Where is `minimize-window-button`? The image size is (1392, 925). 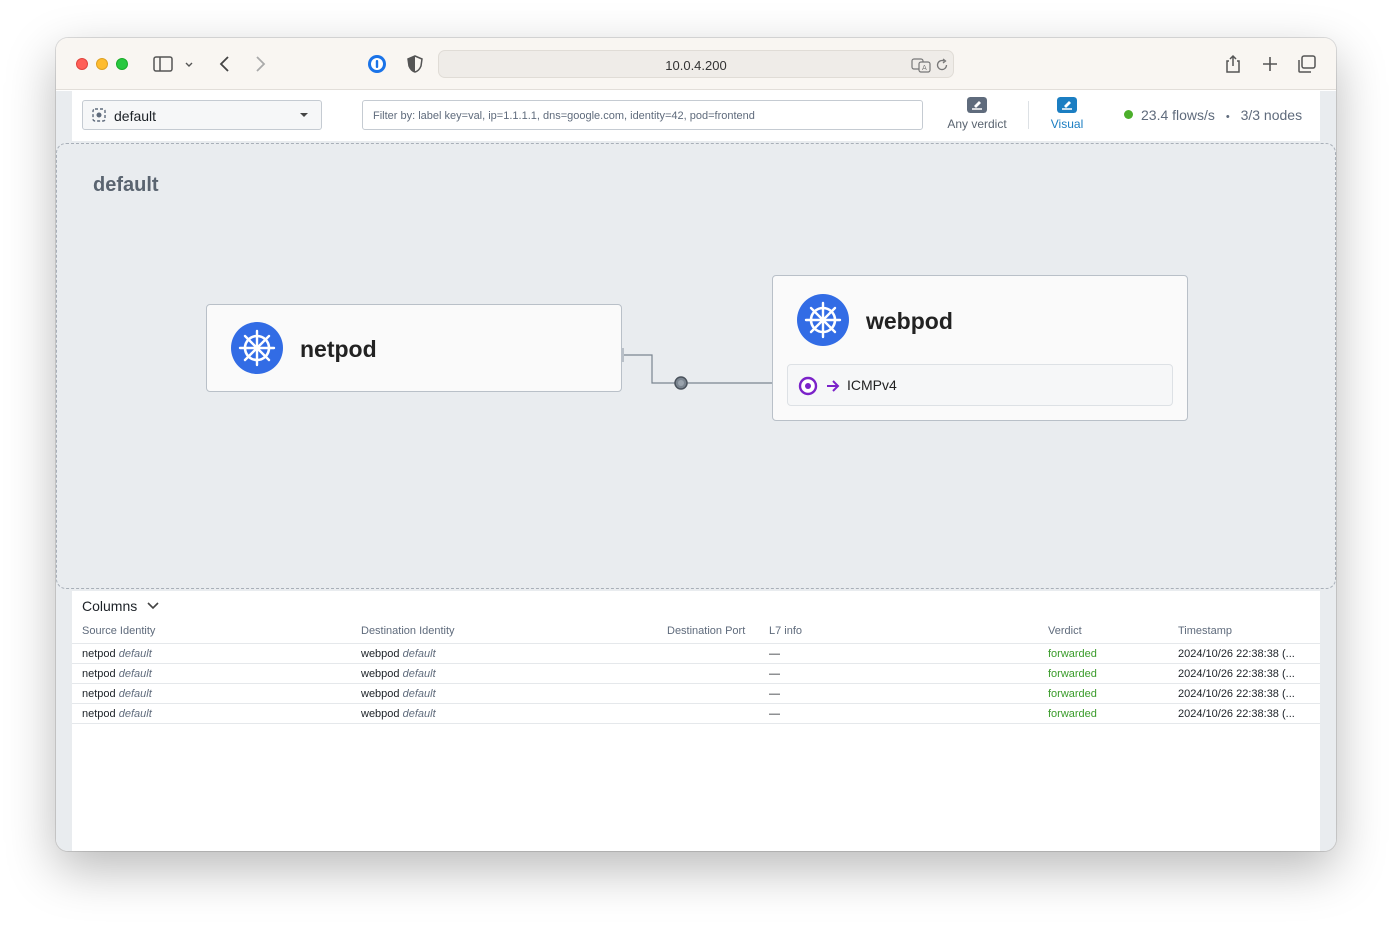
minimize-window-button is located at coordinates (102, 64).